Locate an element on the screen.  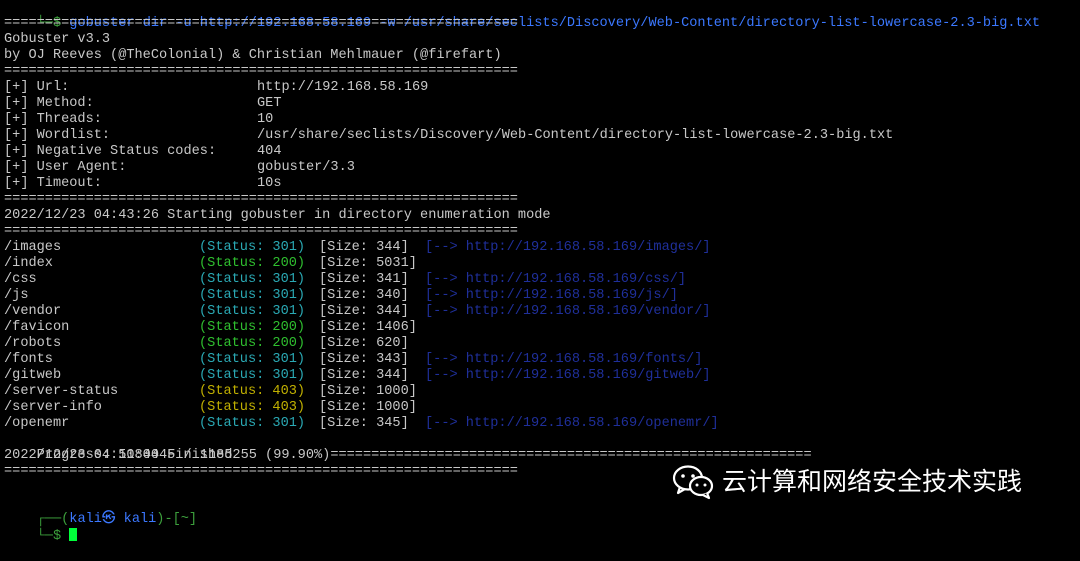
config-value: 404 is located at coordinates (269, 151).